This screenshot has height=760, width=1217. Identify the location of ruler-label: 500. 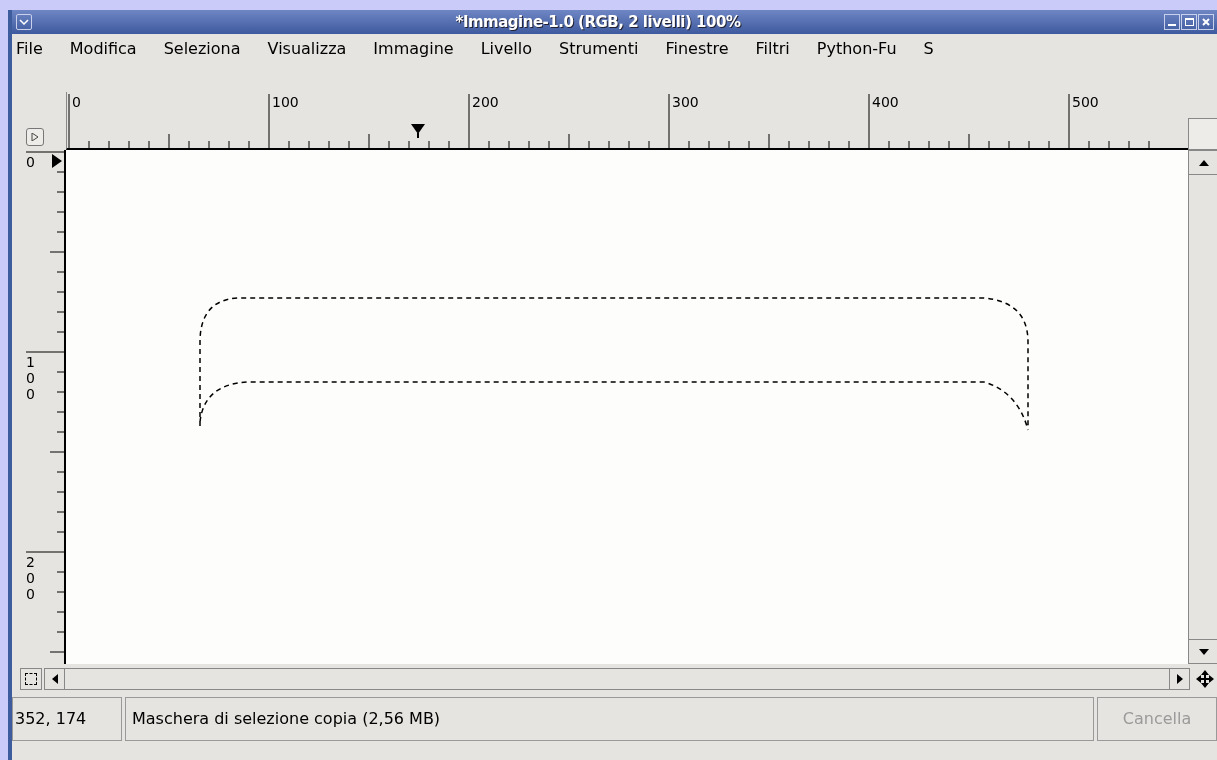
(1085, 102).